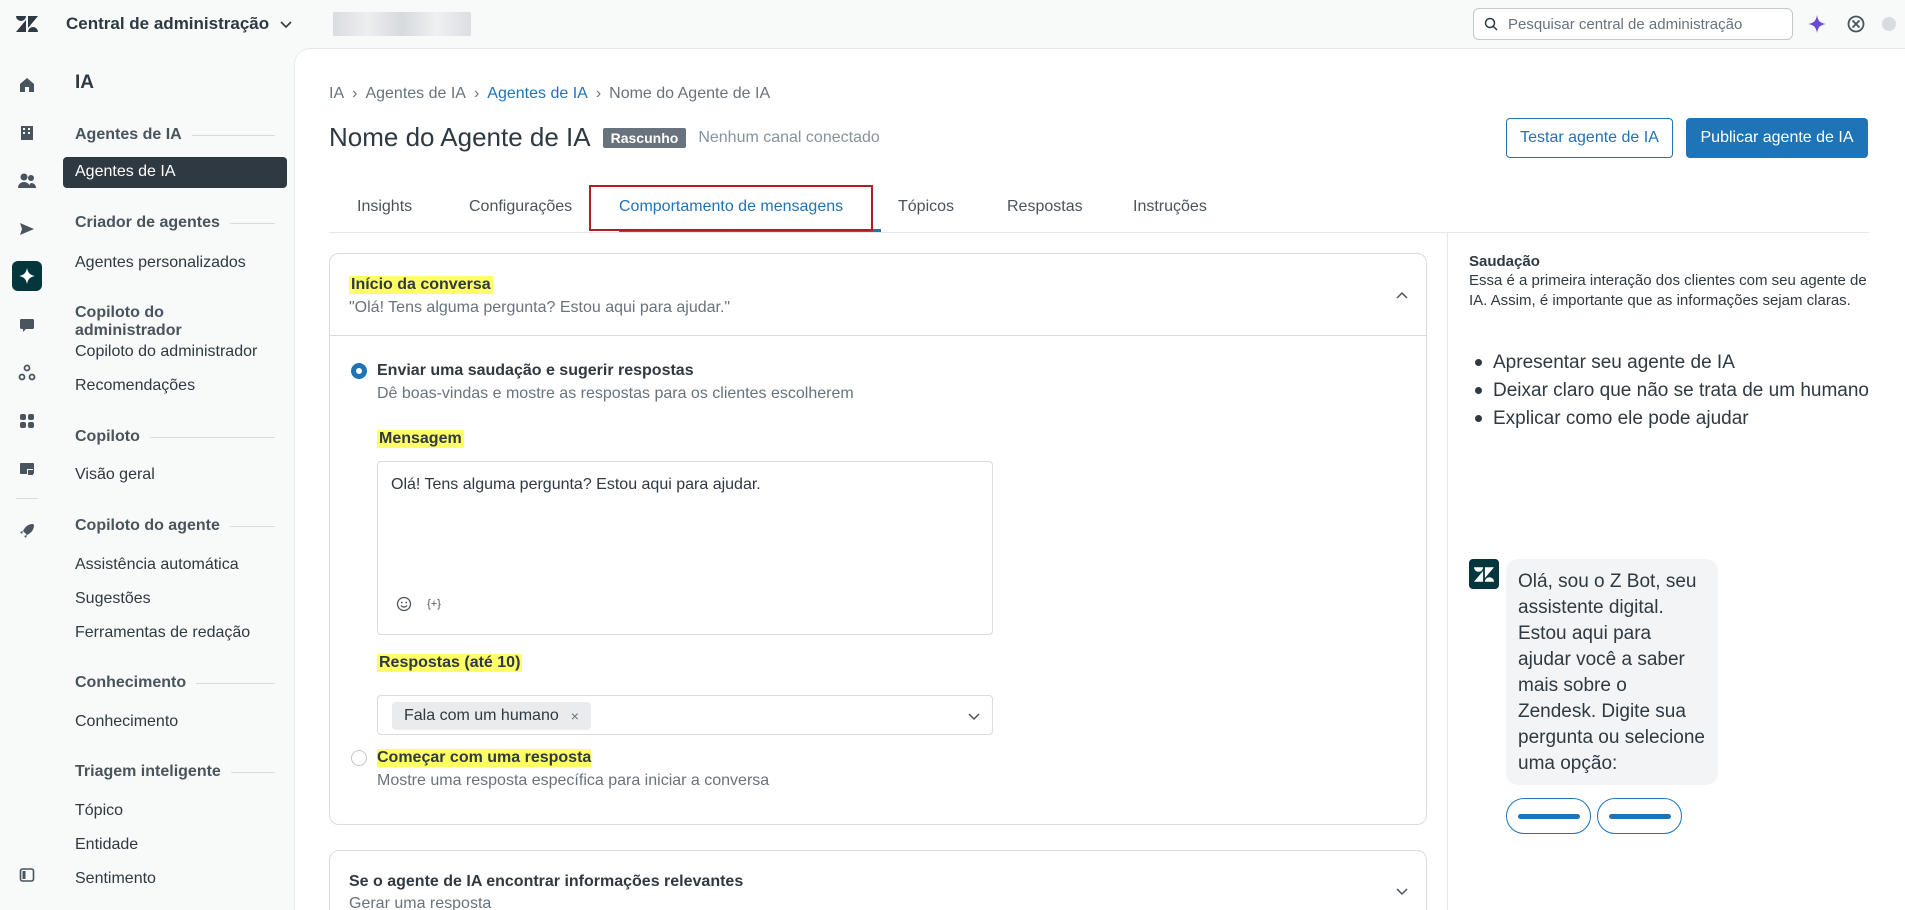 This screenshot has width=1905, height=910. Describe the element at coordinates (1856, 24) in the screenshot. I see `product-tray-icon` at that location.